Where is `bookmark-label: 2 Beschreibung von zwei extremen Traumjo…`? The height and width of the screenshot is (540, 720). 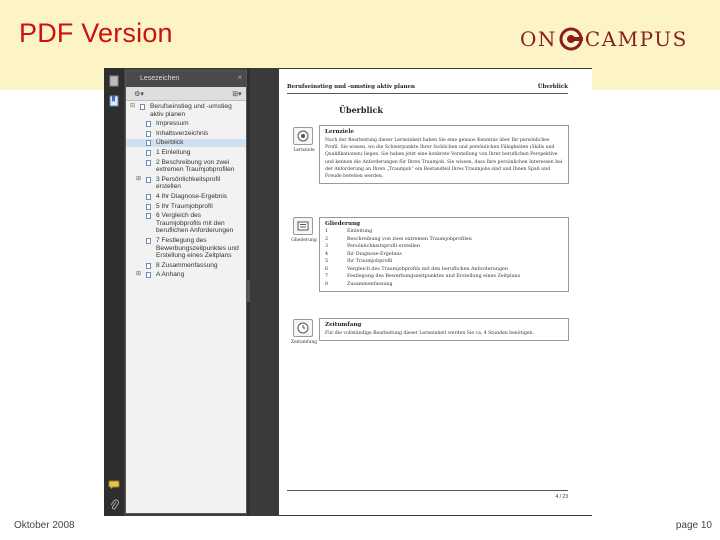 bookmark-label: 2 Beschreibung von zwei extremen Traumjo… is located at coordinates (195, 166).